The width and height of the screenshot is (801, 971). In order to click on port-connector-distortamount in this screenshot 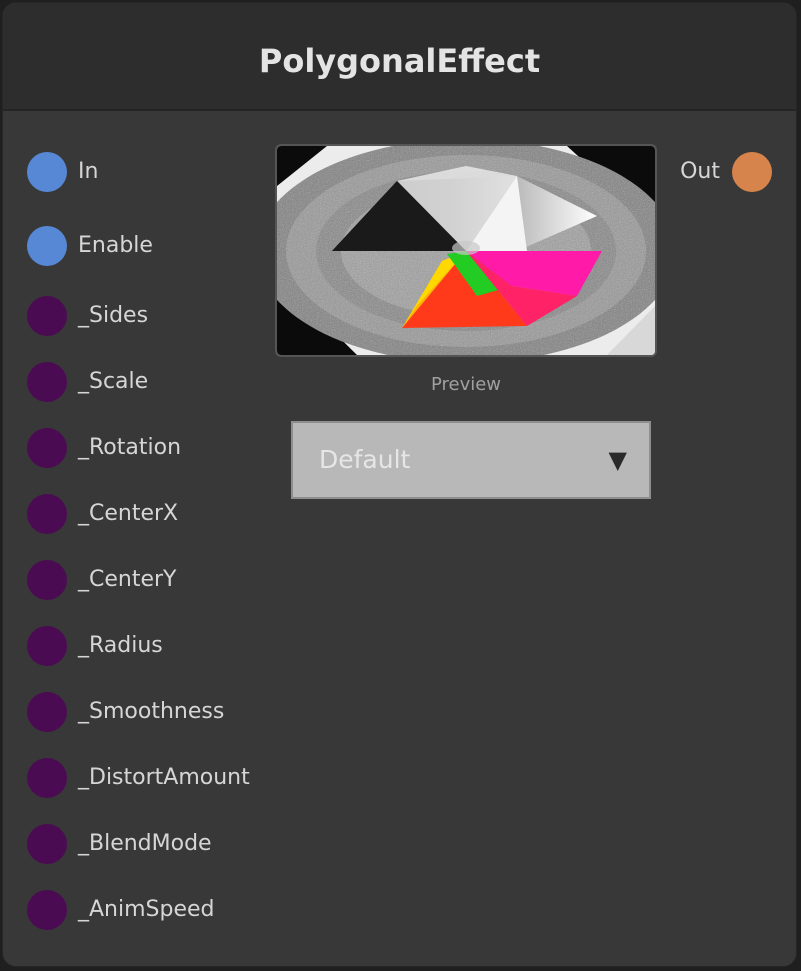, I will do `click(47, 778)`.